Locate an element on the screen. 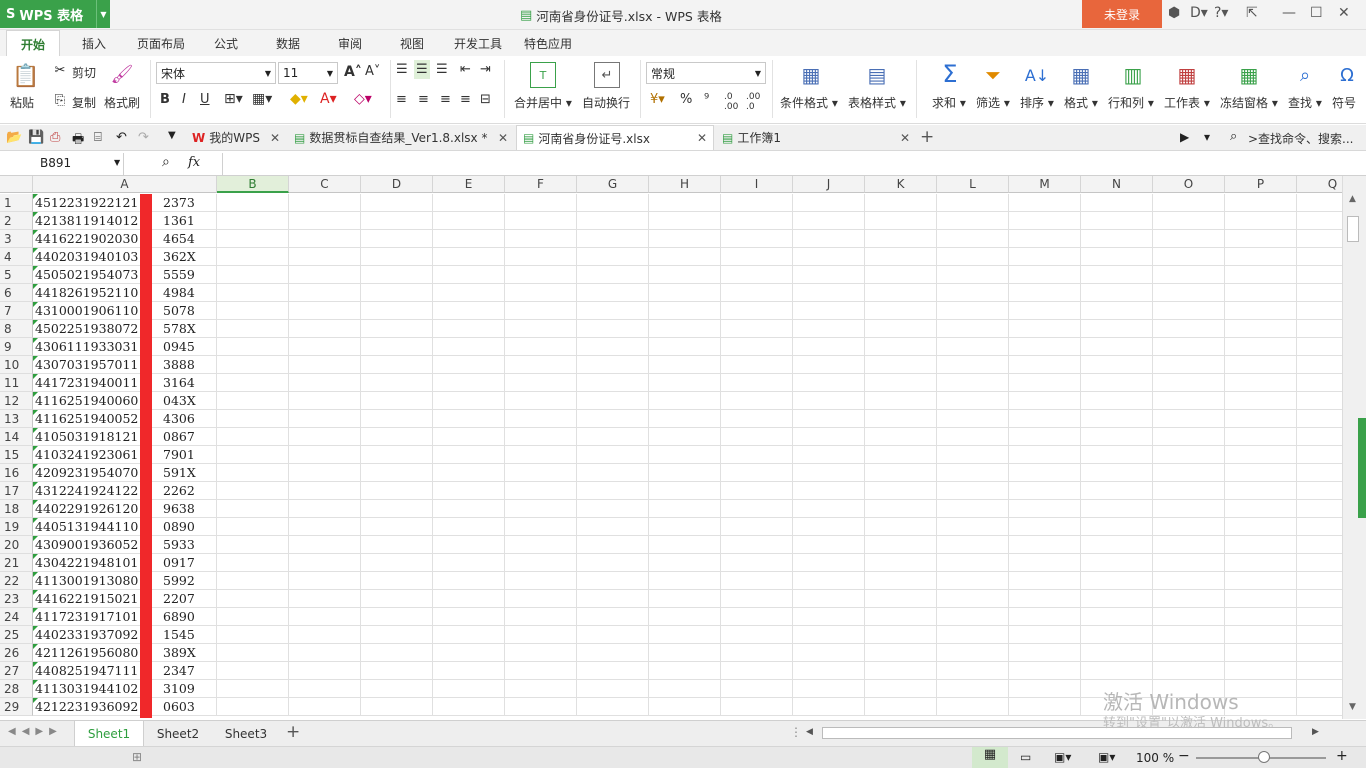  column-header-a: A is located at coordinates (125, 184).